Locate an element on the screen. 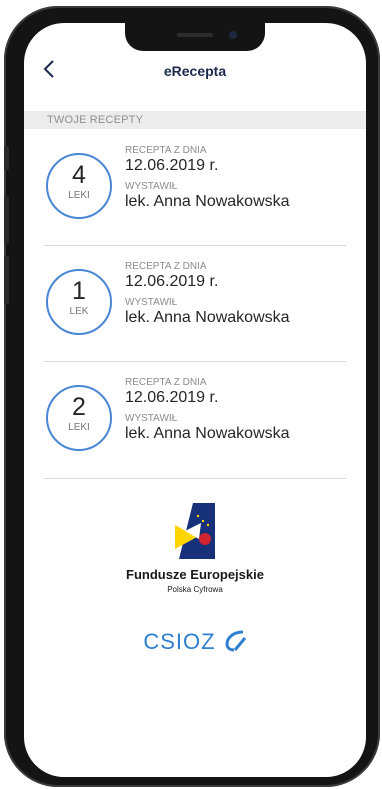  app-header: eRecepta is located at coordinates (195, 73).